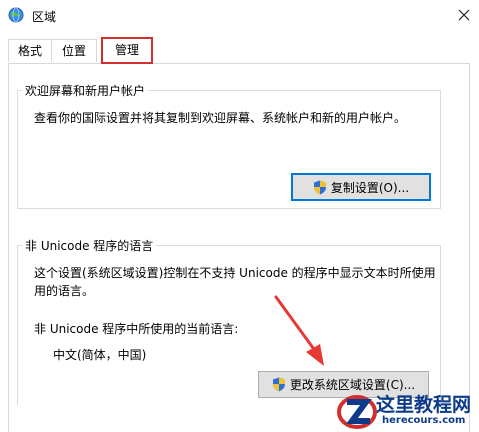 Image resolution: width=479 pixels, height=432 pixels. I want to click on unicode-description-line2: 用的语言。, so click(64, 291).